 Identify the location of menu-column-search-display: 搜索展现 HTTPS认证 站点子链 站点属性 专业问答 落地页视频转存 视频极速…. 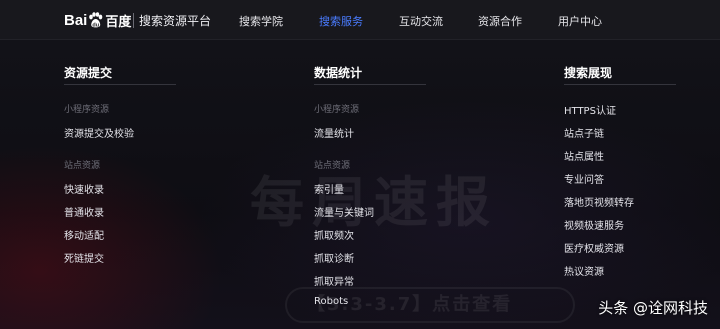
(629, 174).